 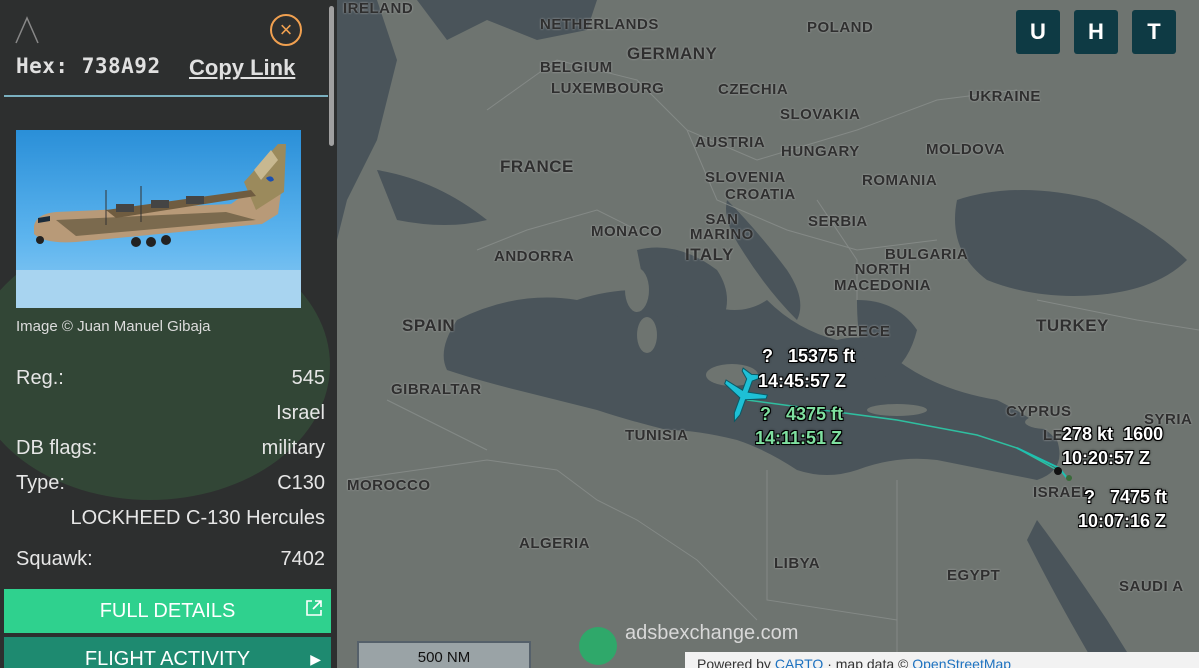 I want to click on full-details-label: FULL DETAILS, so click(x=167, y=611).